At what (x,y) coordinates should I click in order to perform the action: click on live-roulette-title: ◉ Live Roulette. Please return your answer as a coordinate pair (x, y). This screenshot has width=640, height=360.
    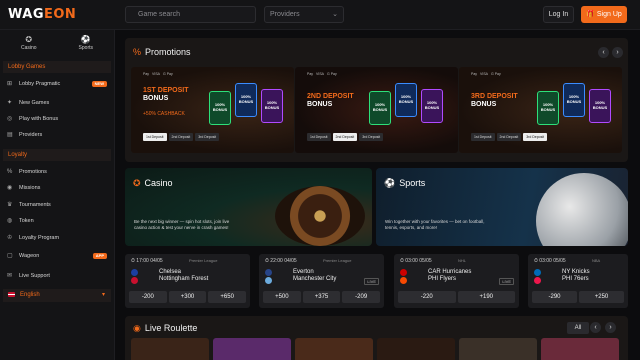
    Looking at the image, I should click on (165, 328).